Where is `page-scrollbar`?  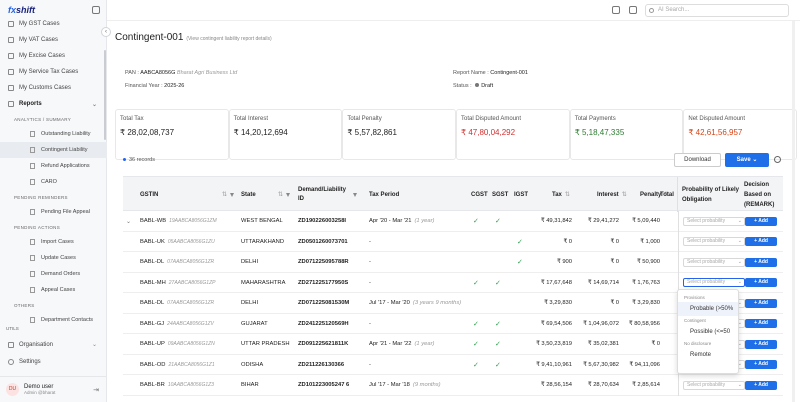
page-scrollbar is located at coordinates (793, 211).